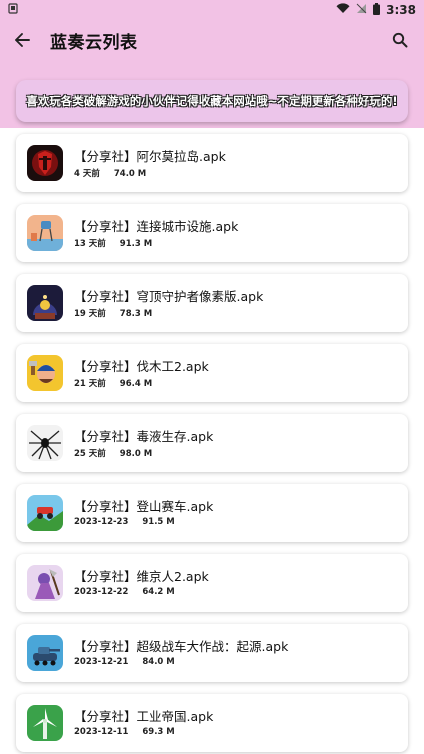 Image resolution: width=424 pixels, height=754 pixels. What do you see at coordinates (141, 576) in the screenshot?
I see `file-name: 【分享社】维京人2.apk` at bounding box center [141, 576].